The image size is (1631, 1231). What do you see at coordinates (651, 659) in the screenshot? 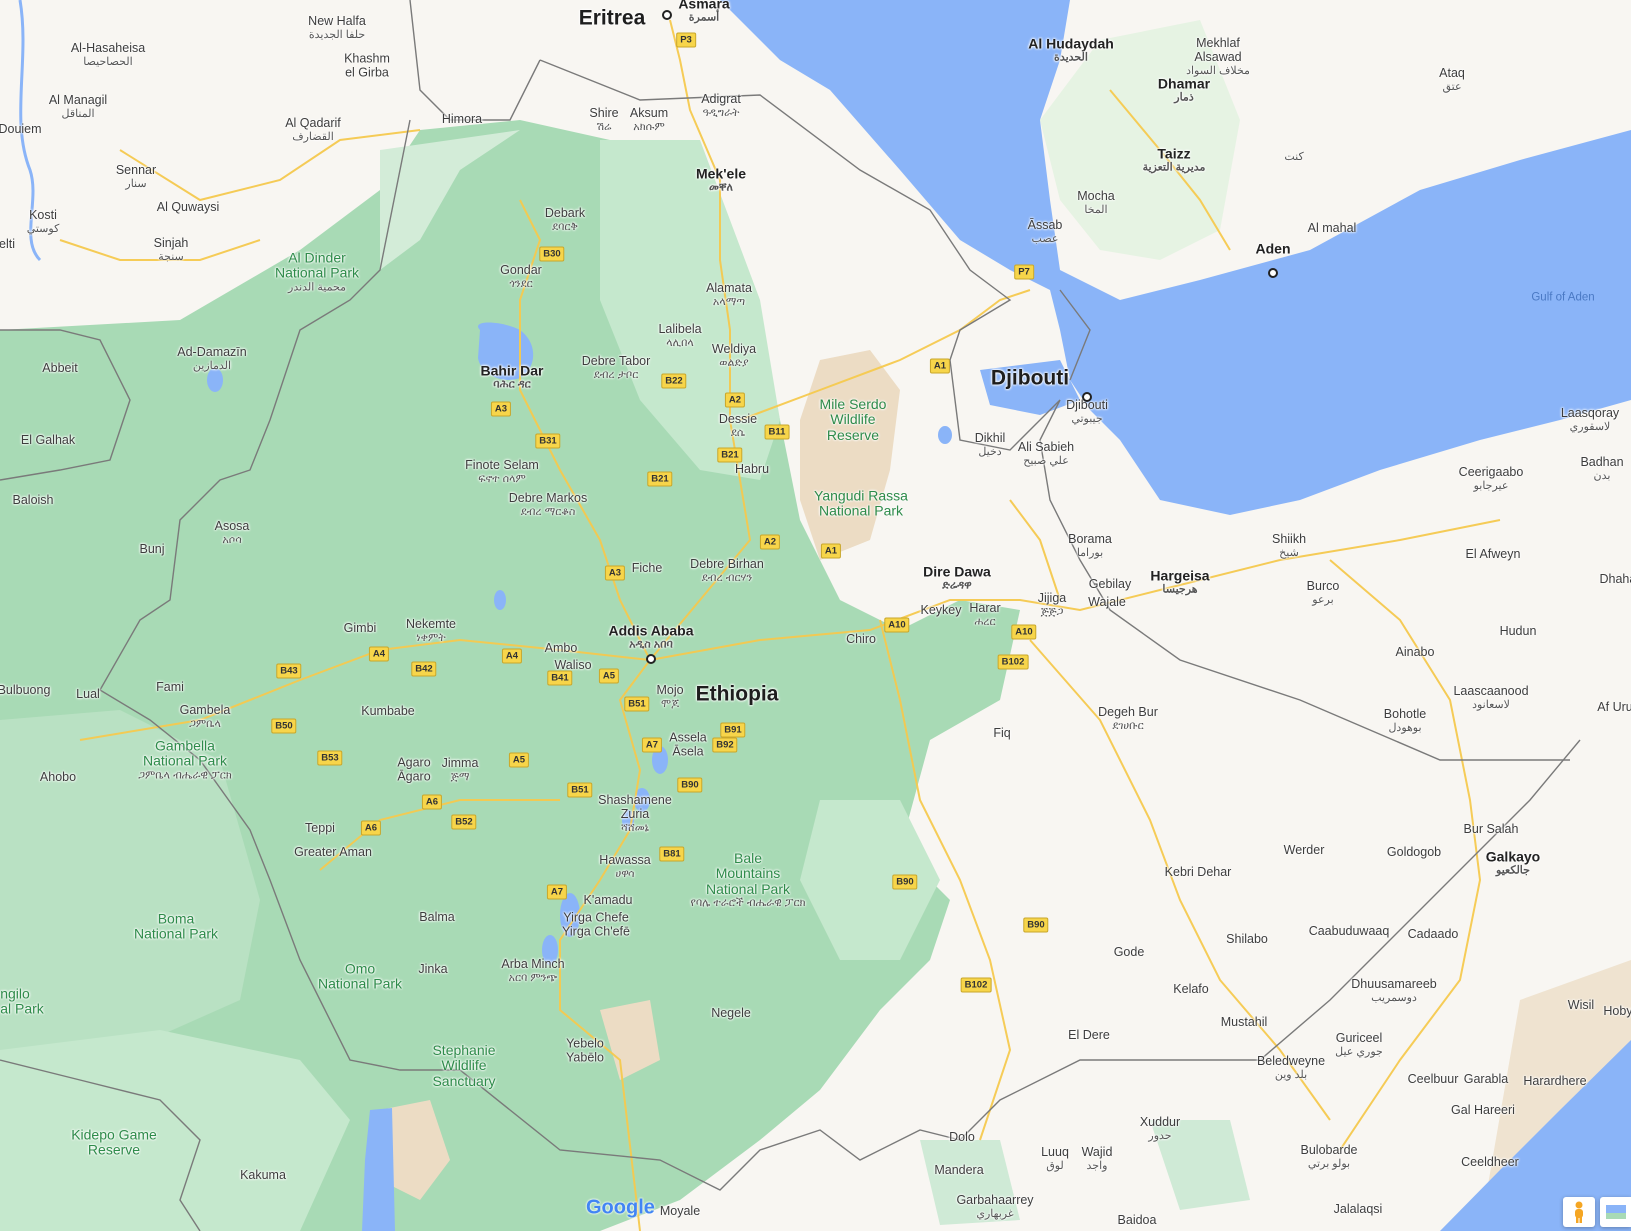
I see `capital-dot-addis` at bounding box center [651, 659].